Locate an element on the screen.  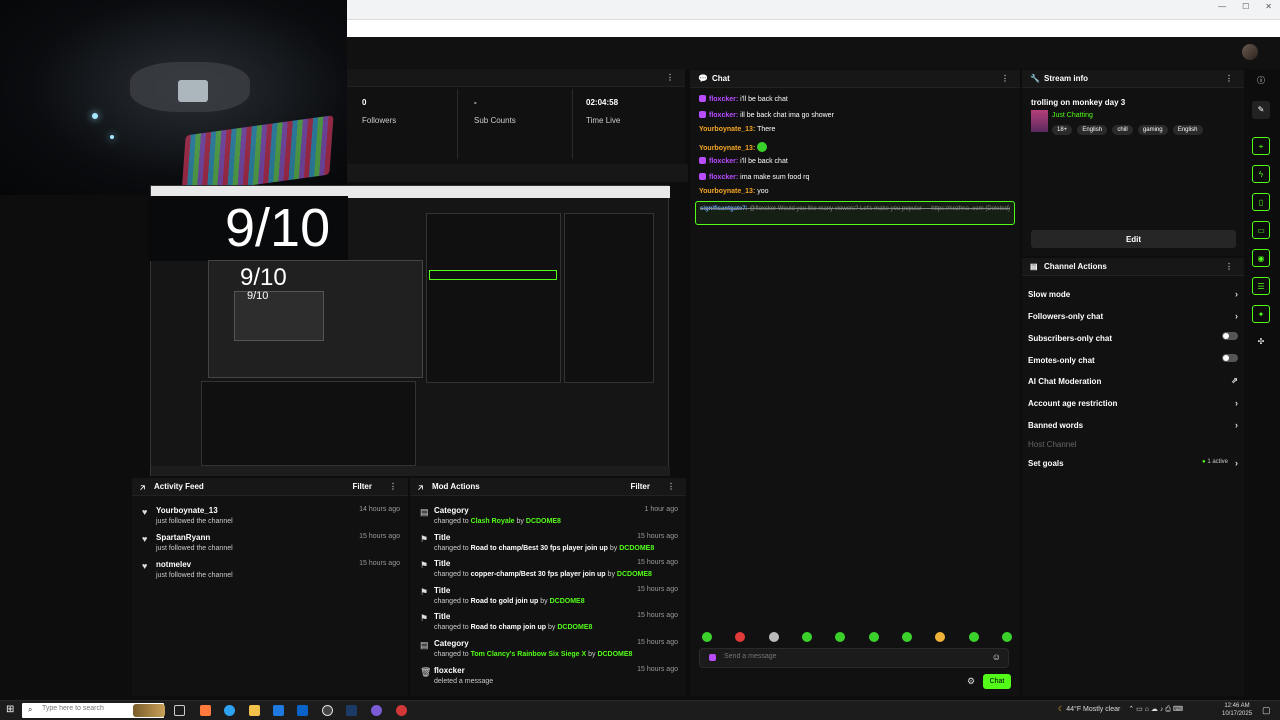
chat-message: Yourboynate_13: yoo is located at coordinates (734, 191).